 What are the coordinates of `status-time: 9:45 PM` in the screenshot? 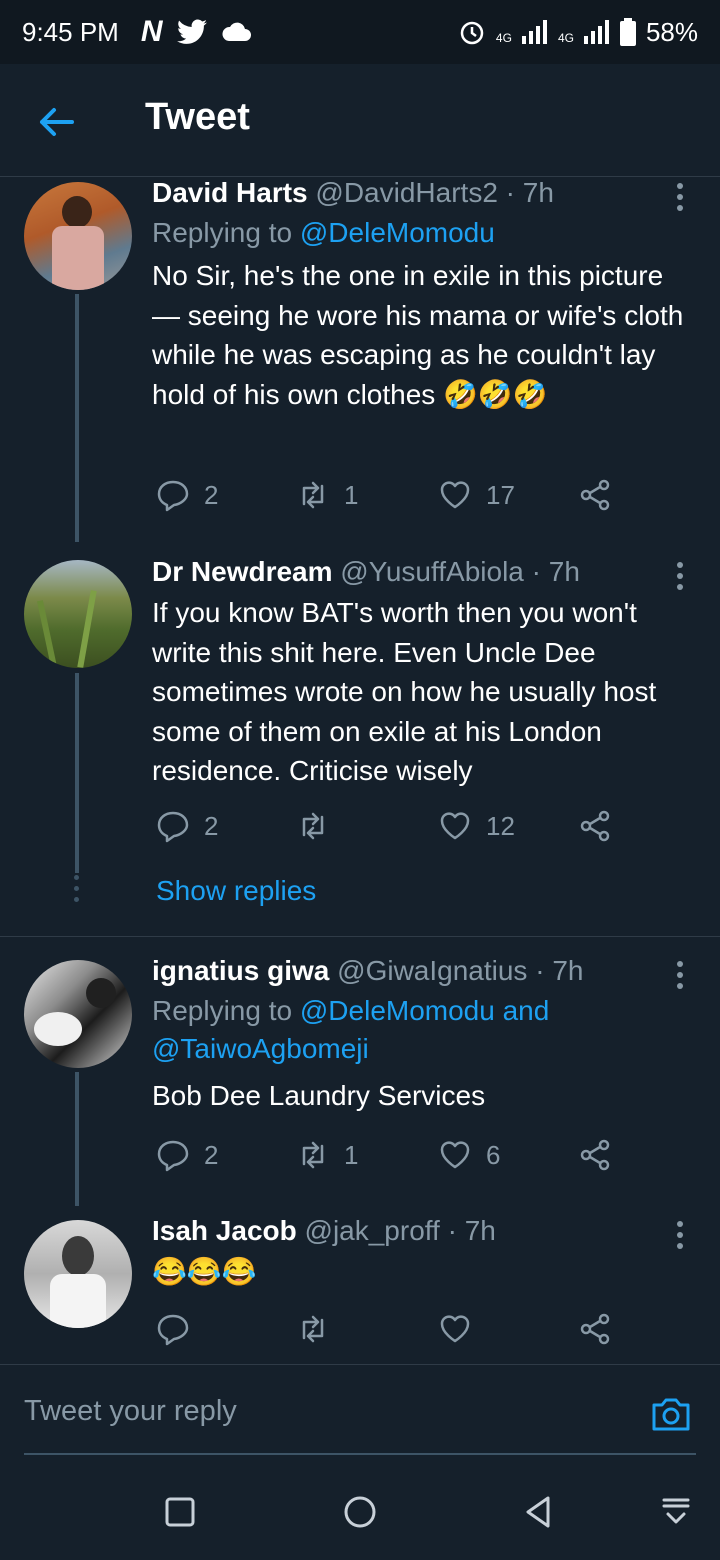 It's located at (70, 31).